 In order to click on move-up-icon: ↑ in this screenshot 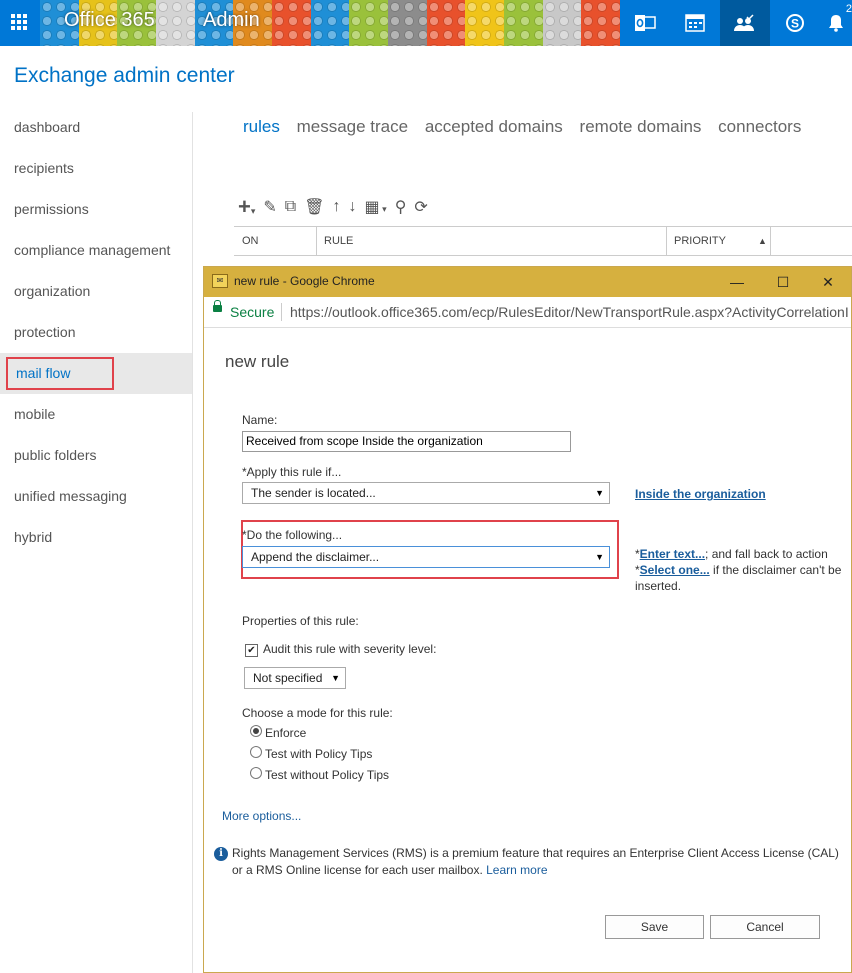, I will do `click(337, 207)`.